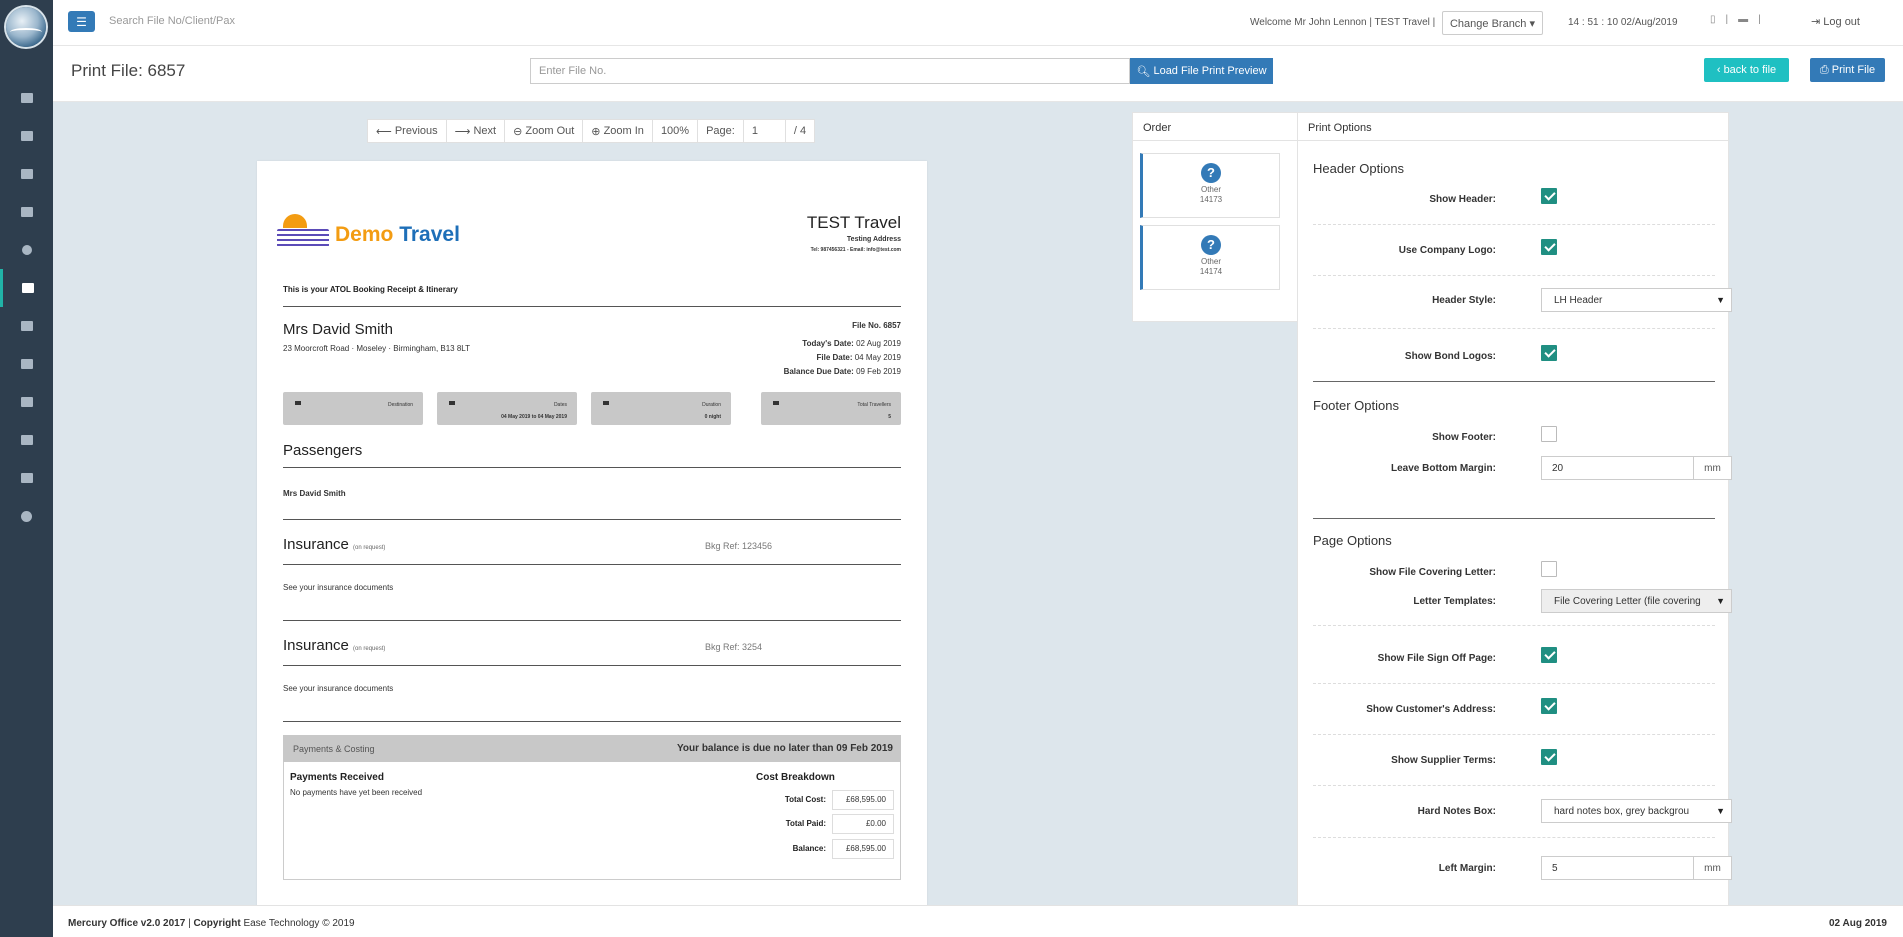  I want to click on show-covering-letter-checkbox, so click(1549, 569).